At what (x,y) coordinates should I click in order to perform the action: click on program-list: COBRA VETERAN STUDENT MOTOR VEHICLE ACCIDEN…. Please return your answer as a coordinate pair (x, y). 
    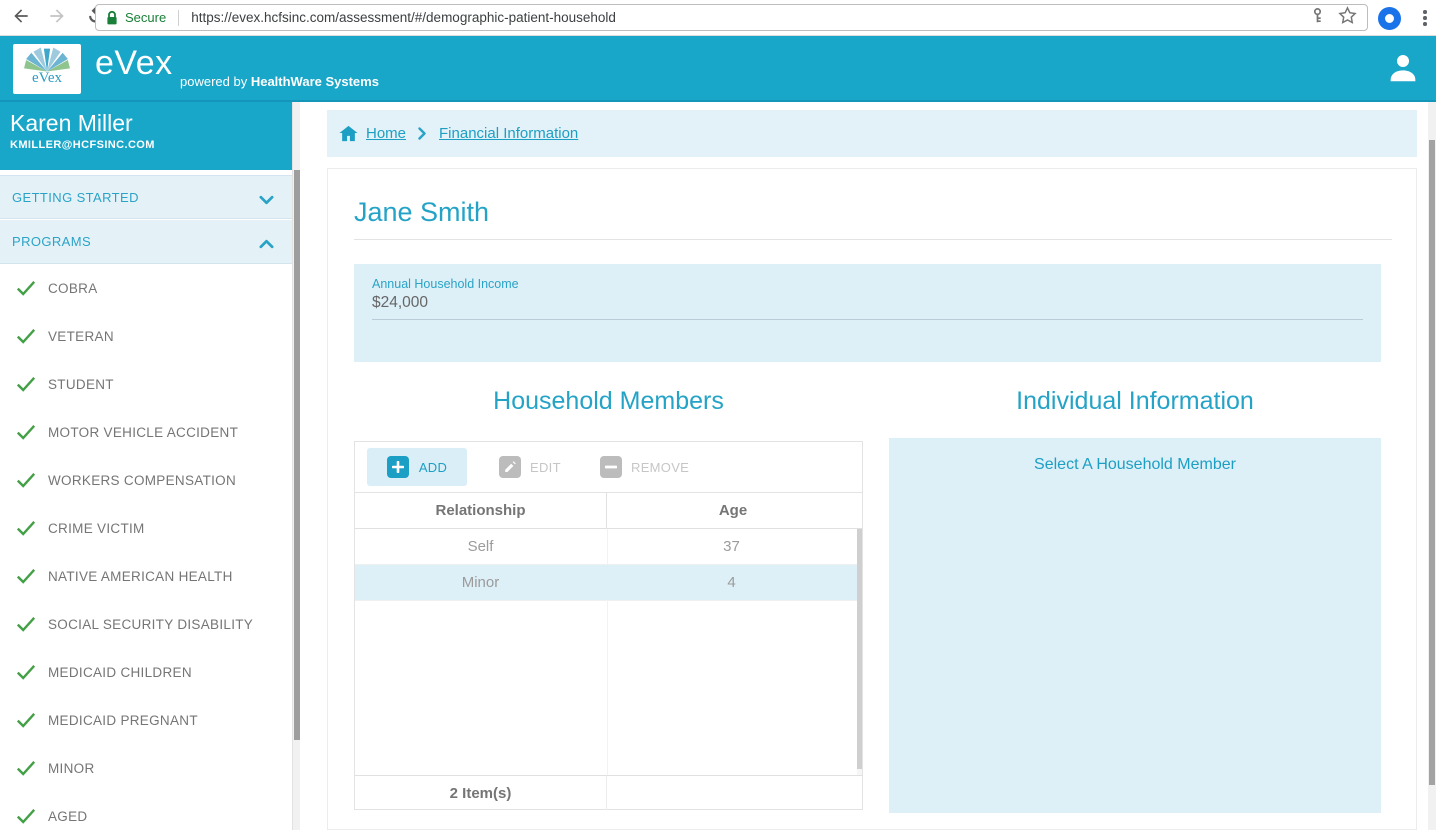
    Looking at the image, I should click on (146, 547).